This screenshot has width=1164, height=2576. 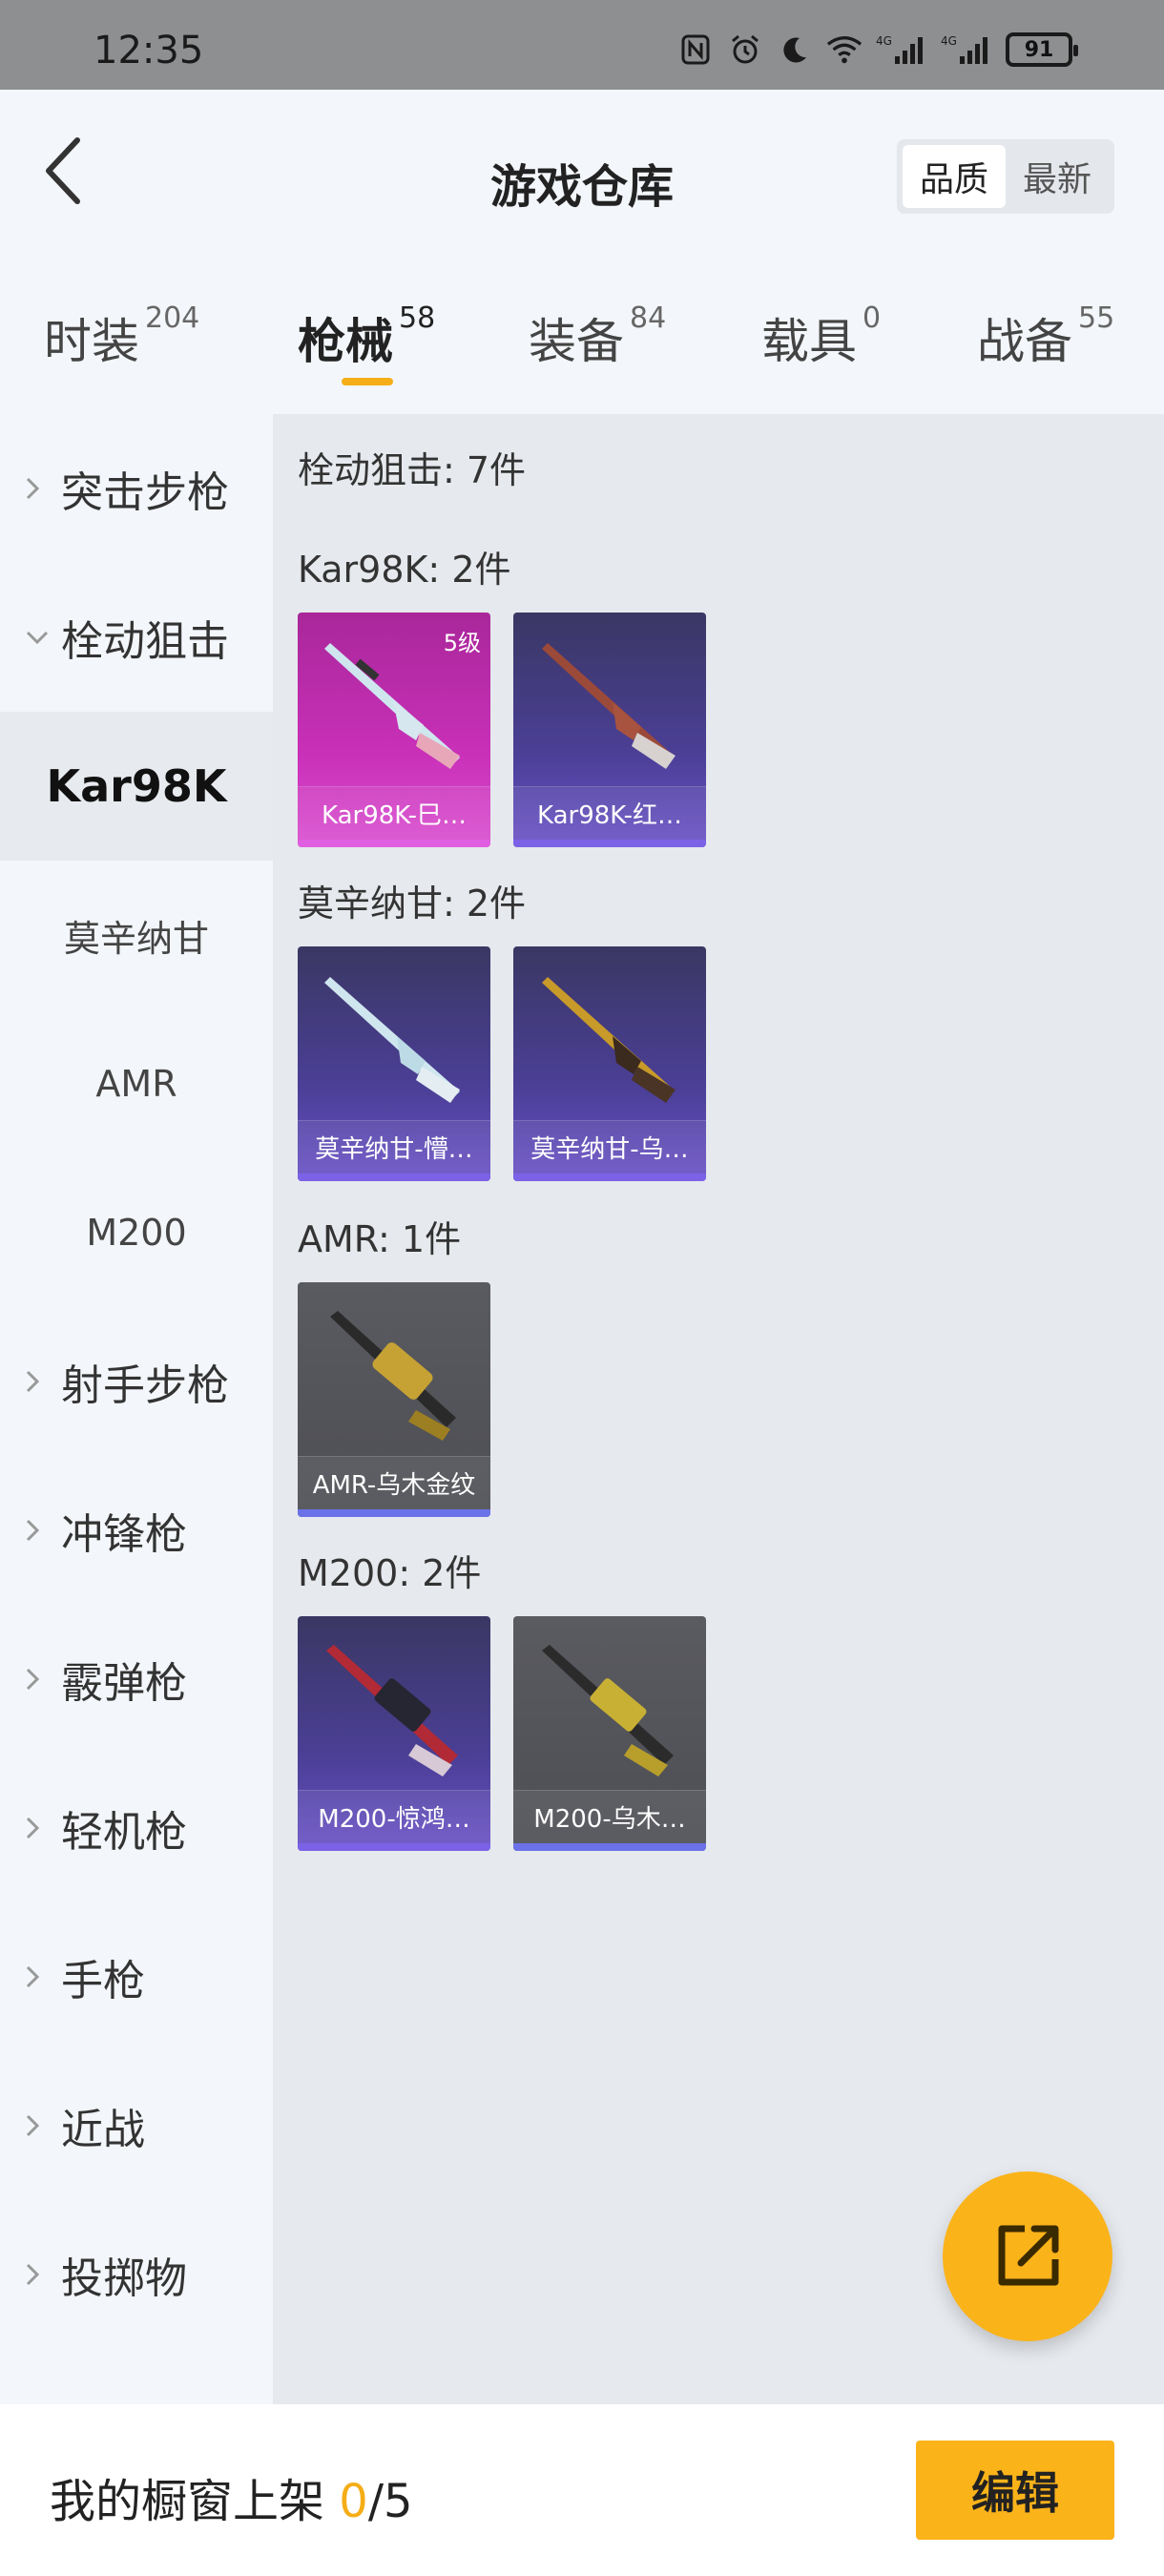 What do you see at coordinates (136, 786) in the screenshot?
I see `sidebar-sub-kar98k: Kar98K` at bounding box center [136, 786].